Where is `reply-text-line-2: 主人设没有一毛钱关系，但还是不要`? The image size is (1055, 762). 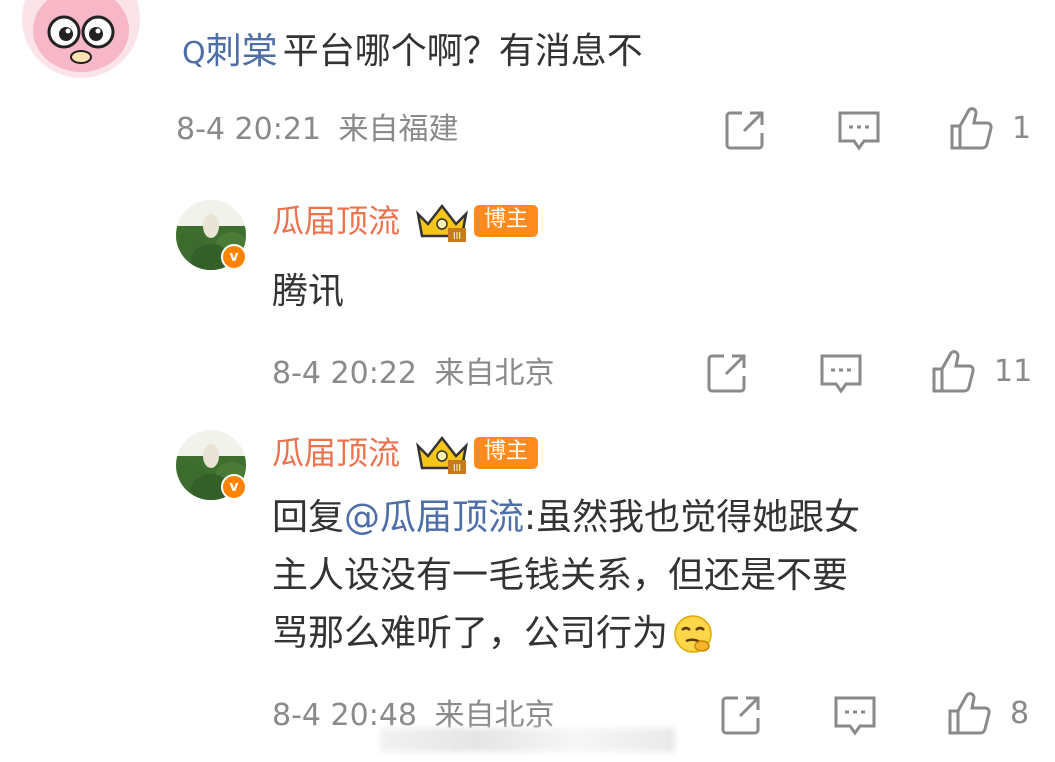
reply-text-line-2: 主人设没有一毛钱关系，但还是不要 is located at coordinates (560, 575).